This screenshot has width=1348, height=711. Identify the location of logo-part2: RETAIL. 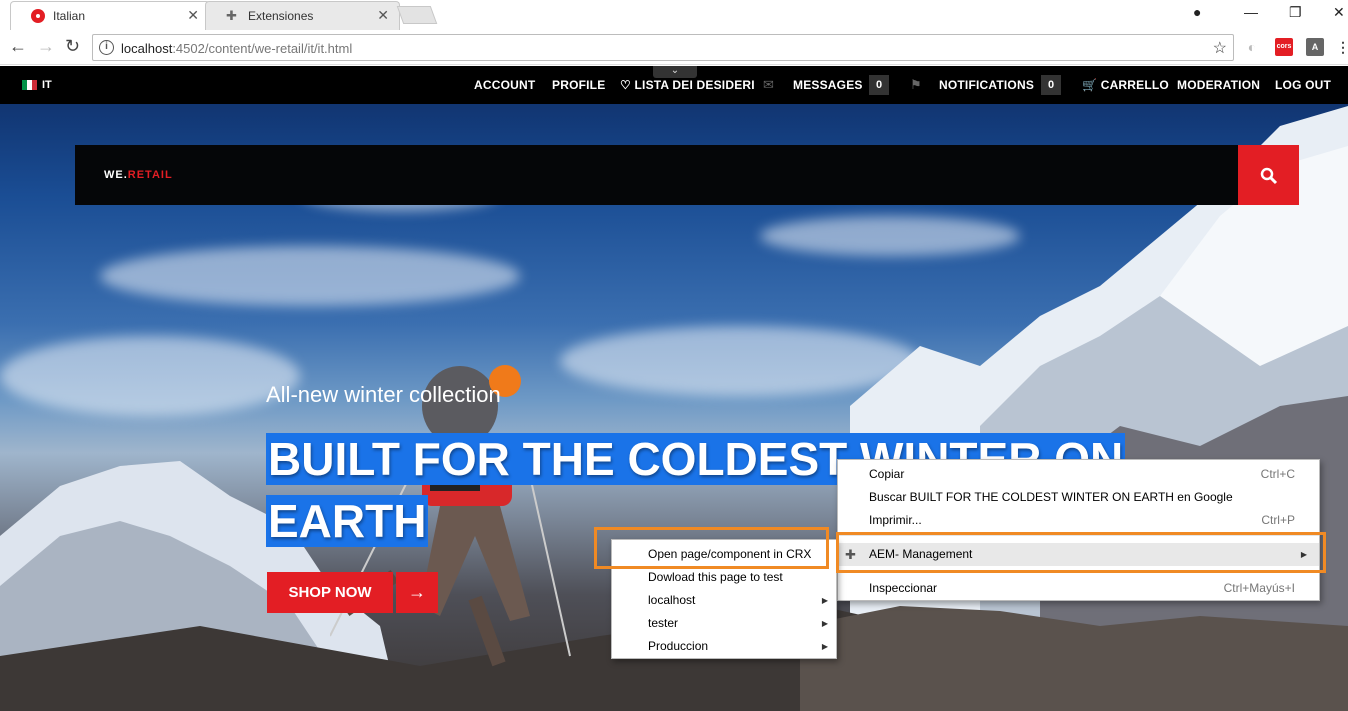
(150, 175).